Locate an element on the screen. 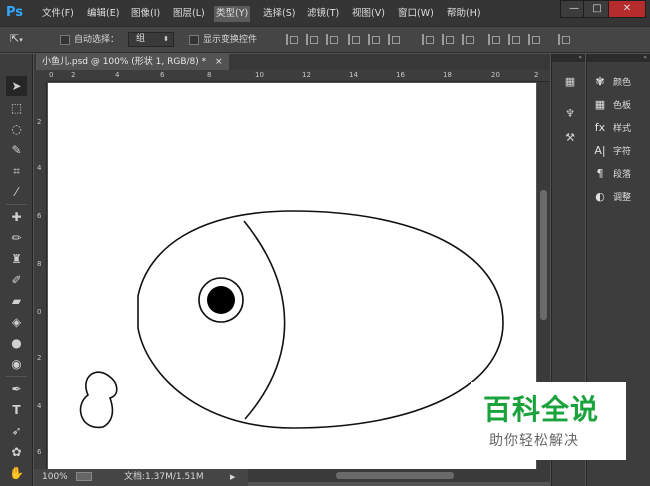  type-tool-icon: T is located at coordinates (16, 410).